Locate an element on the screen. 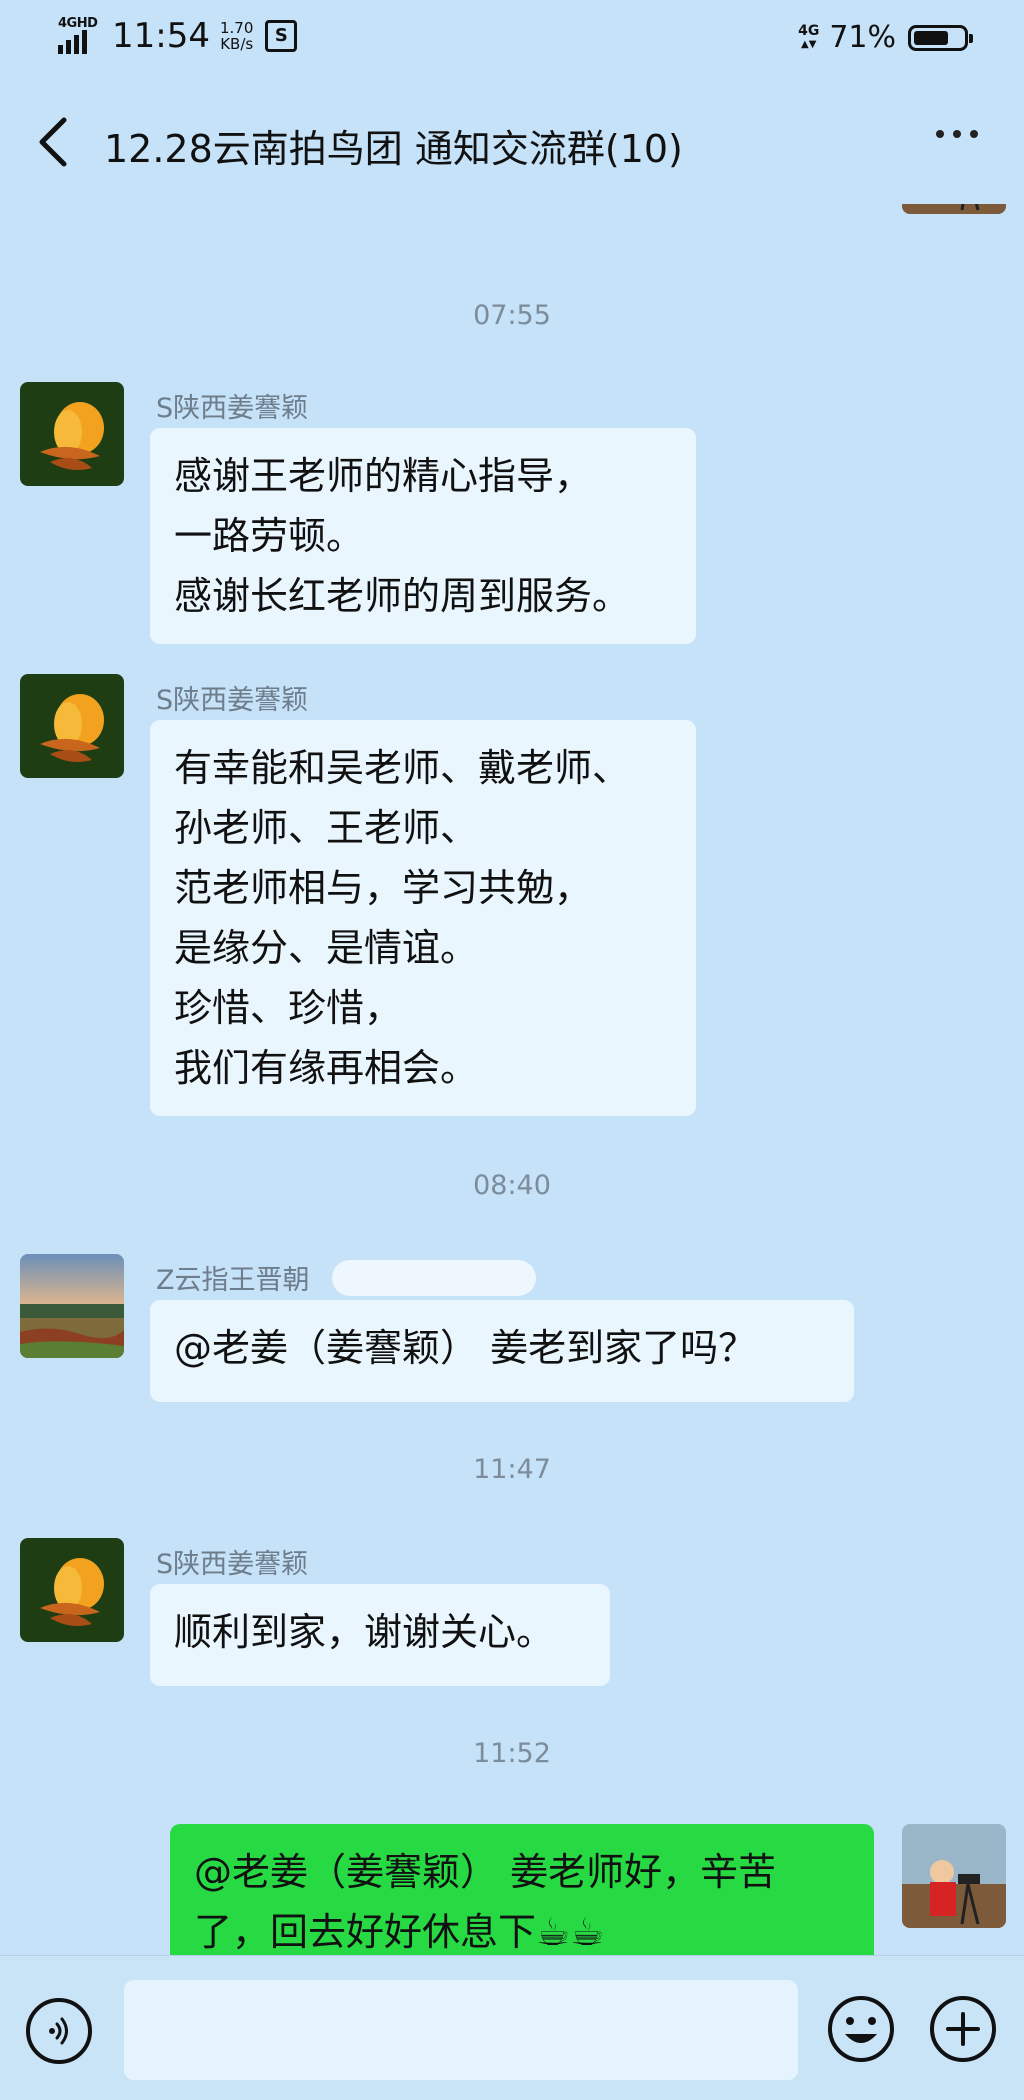 The height and width of the screenshot is (2100, 1024). message-bubble: 感谢王老师的精心指导， 一路劳顿。 感谢长红老师的周到服务。 is located at coordinates (423, 536).